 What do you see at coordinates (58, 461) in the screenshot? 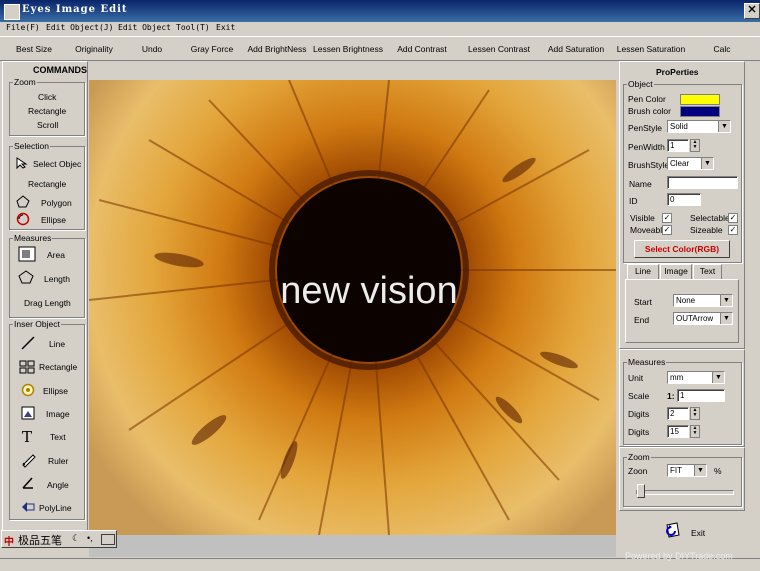
I see `insert-ruler-tool: Ruler` at bounding box center [58, 461].